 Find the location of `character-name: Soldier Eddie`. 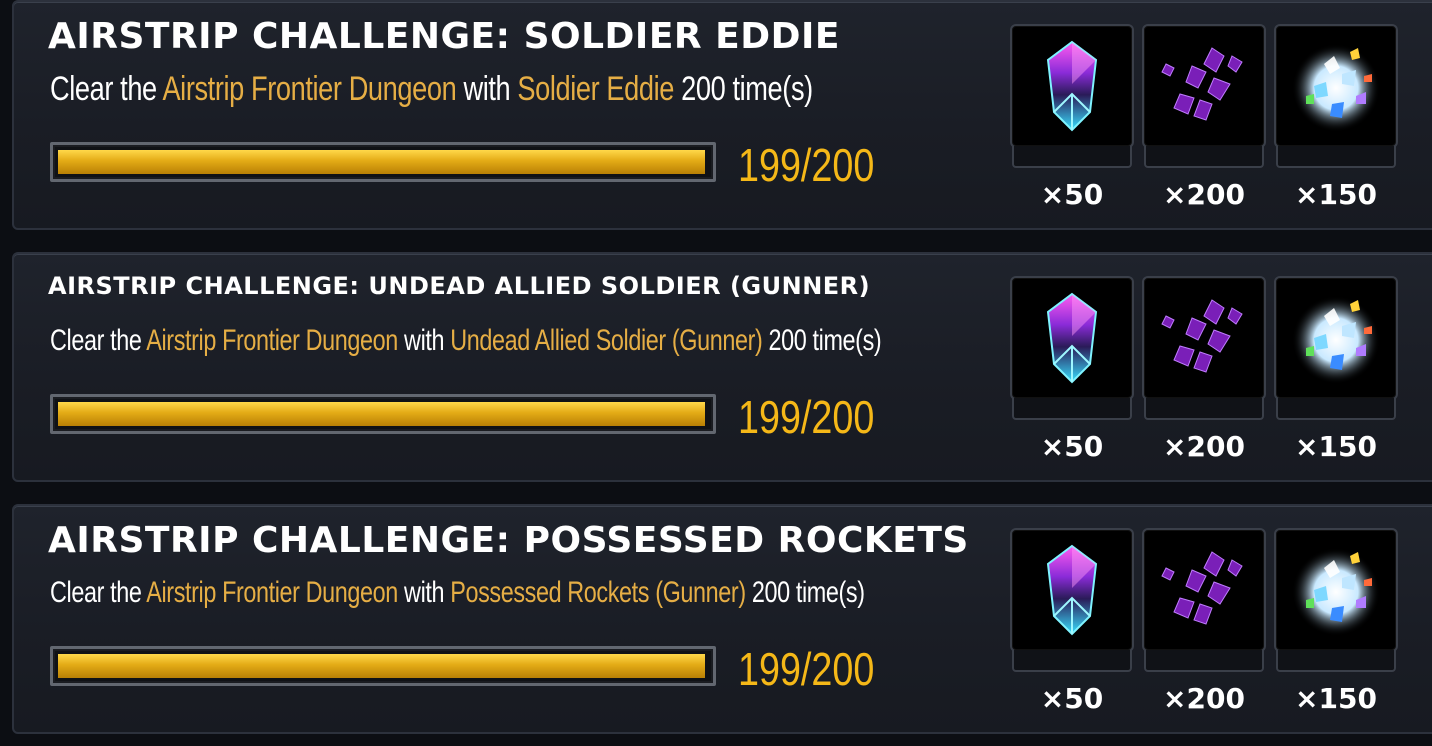

character-name: Soldier Eddie is located at coordinates (595, 89).